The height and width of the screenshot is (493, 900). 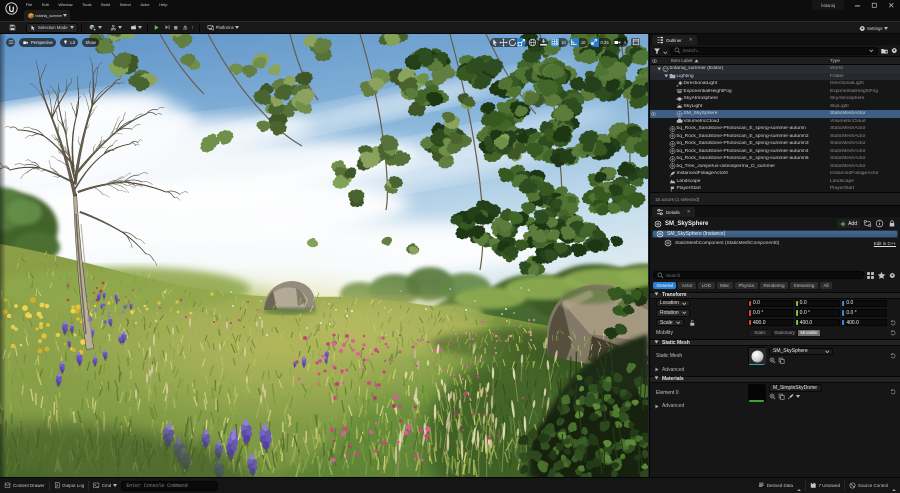 What do you see at coordinates (193, 27) in the screenshot?
I see `play-options-button` at bounding box center [193, 27].